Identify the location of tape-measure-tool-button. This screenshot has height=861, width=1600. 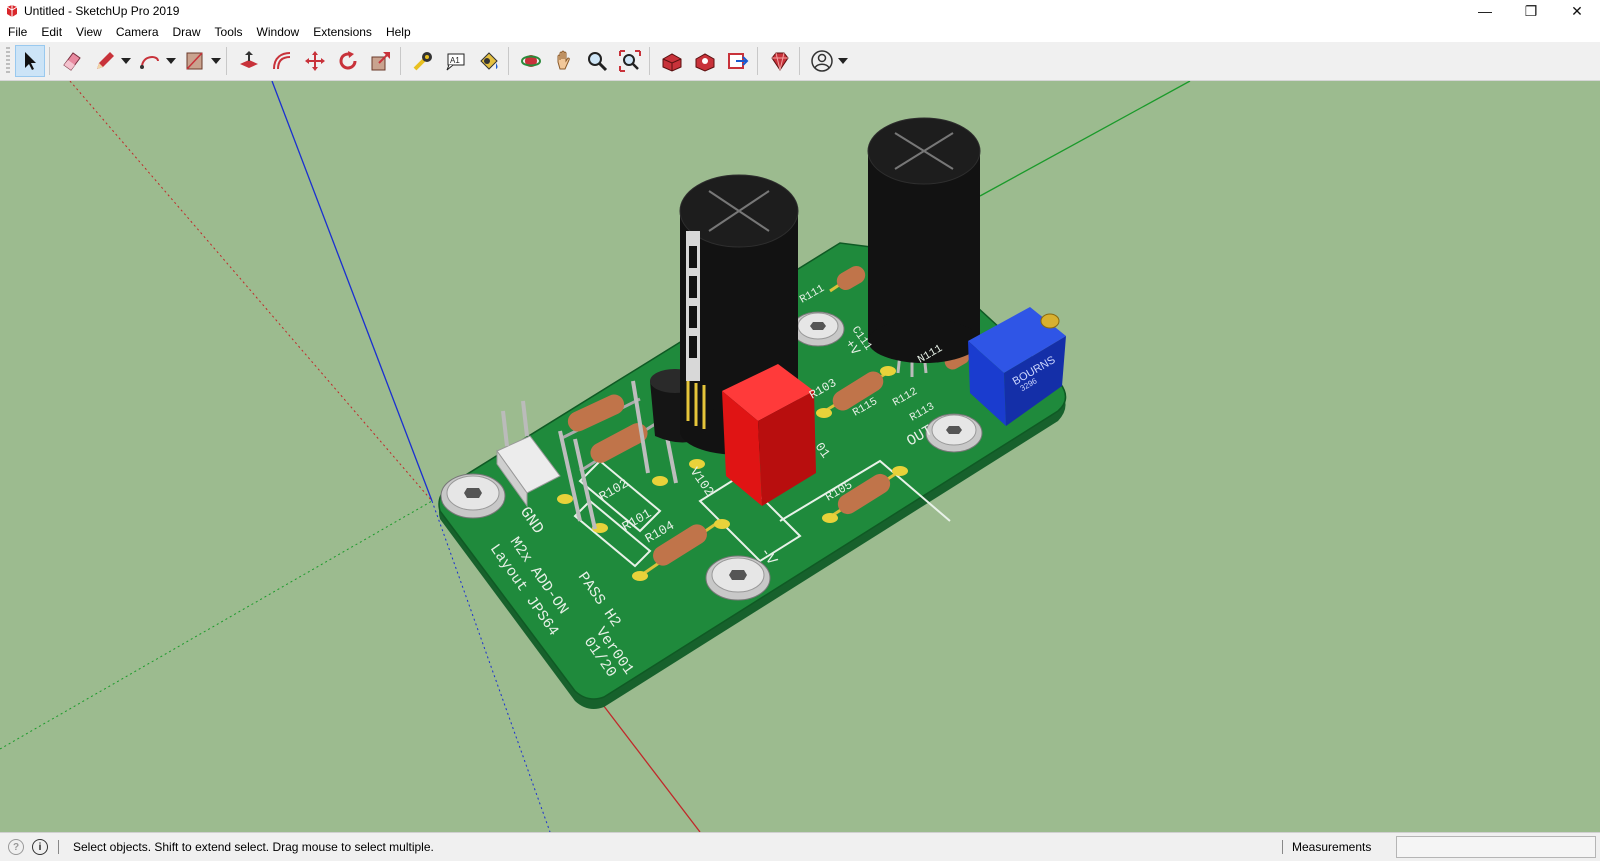
(423, 61).